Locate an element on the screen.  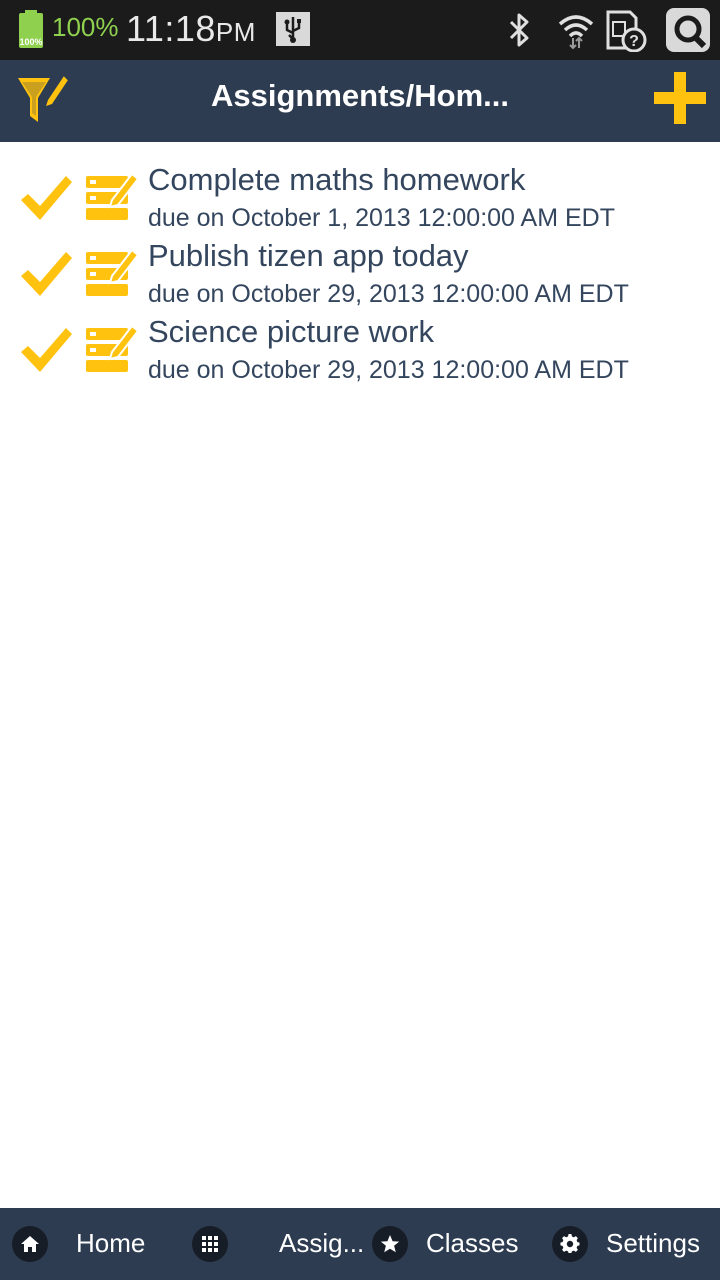
star-icon is located at coordinates (390, 1244).